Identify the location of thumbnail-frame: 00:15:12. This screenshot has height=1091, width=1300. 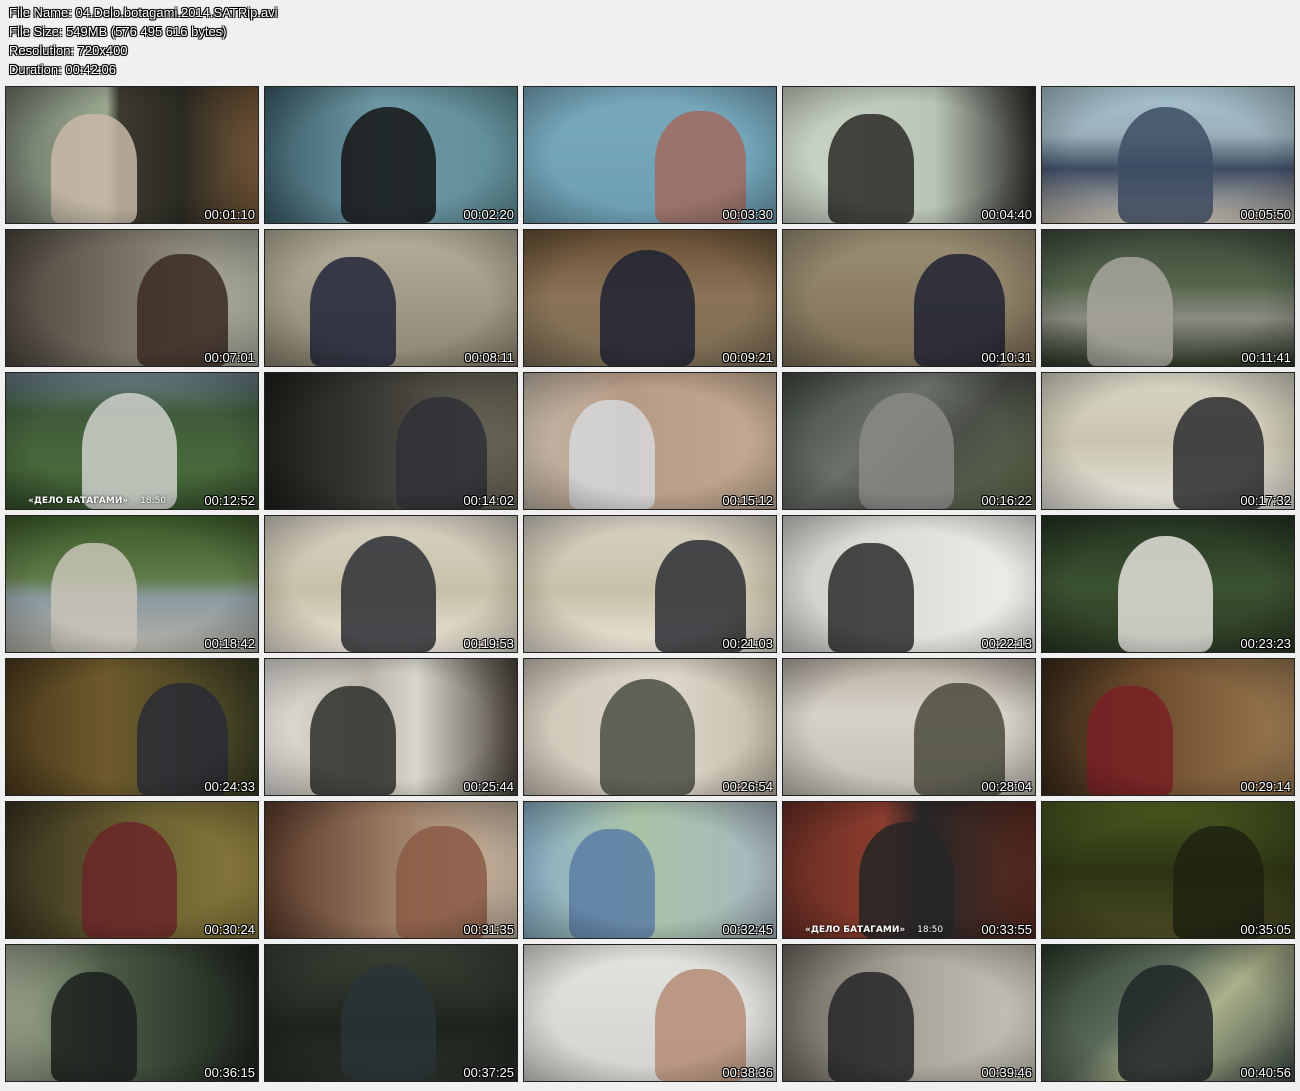
(650, 441).